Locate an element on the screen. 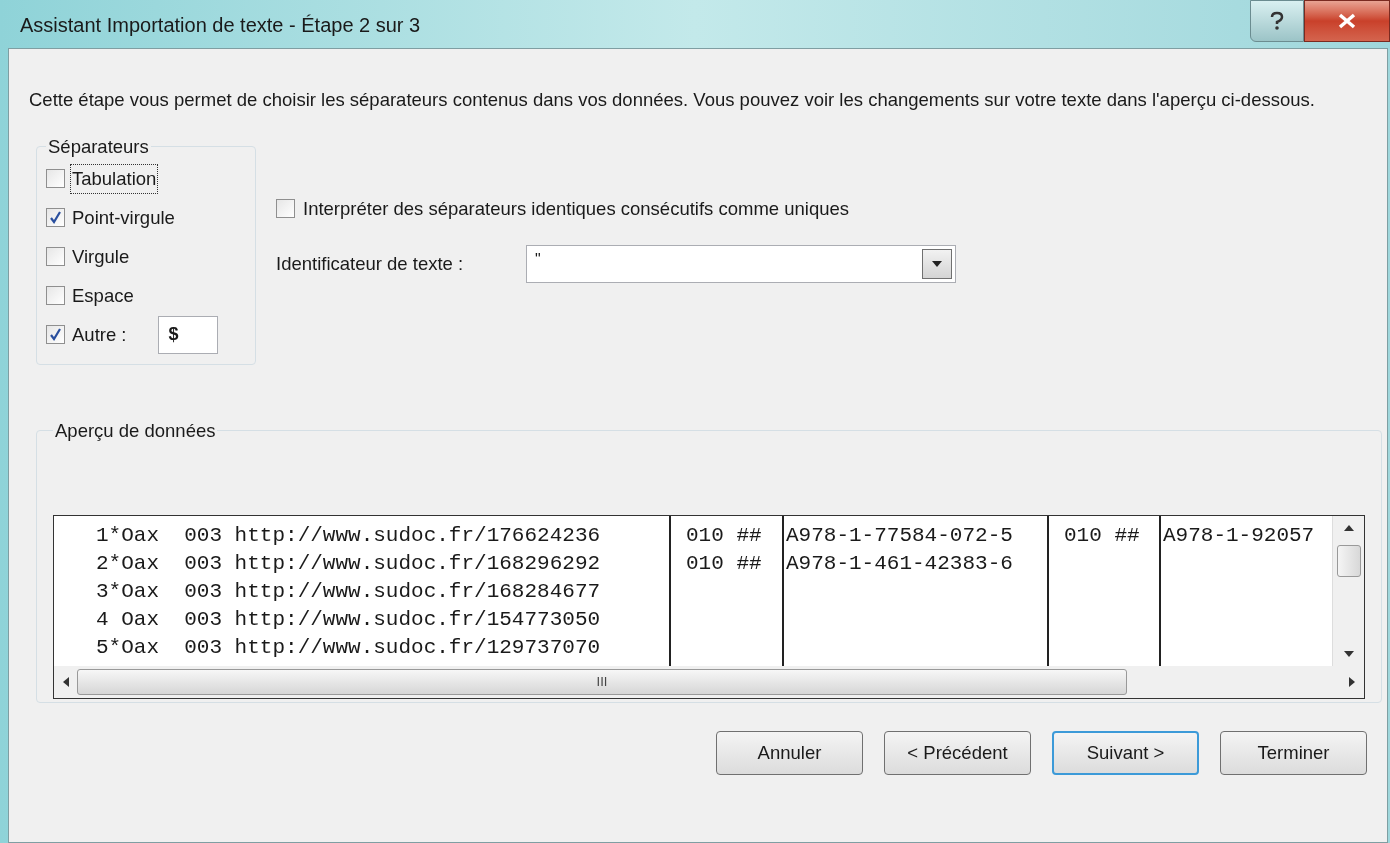  checkbox-label: Tabulation is located at coordinates (114, 178).